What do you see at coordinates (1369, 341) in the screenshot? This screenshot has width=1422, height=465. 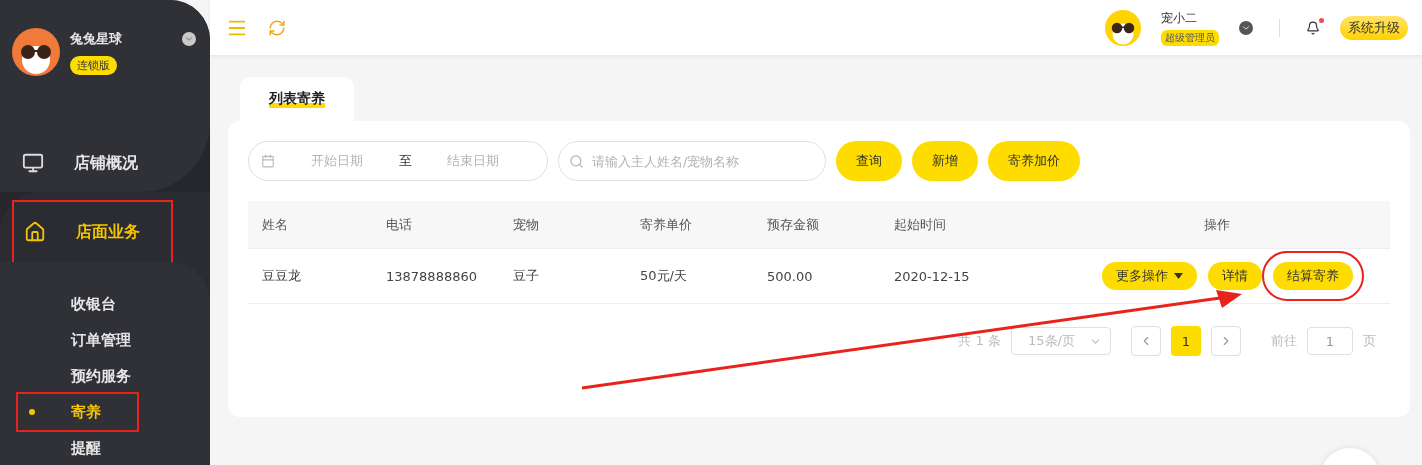 I see `goto-suffix: 页` at bounding box center [1369, 341].